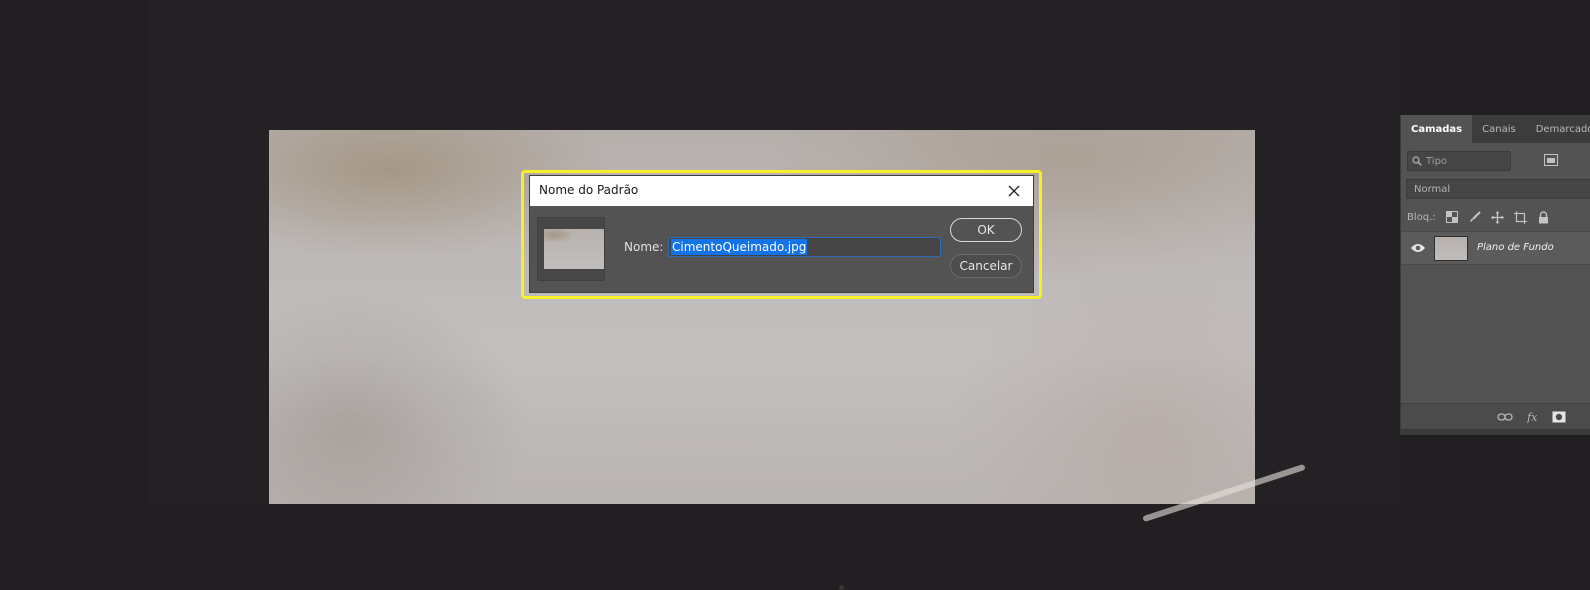  What do you see at coordinates (781, 191) in the screenshot?
I see `dialog-titlebar: Nome do Padrão` at bounding box center [781, 191].